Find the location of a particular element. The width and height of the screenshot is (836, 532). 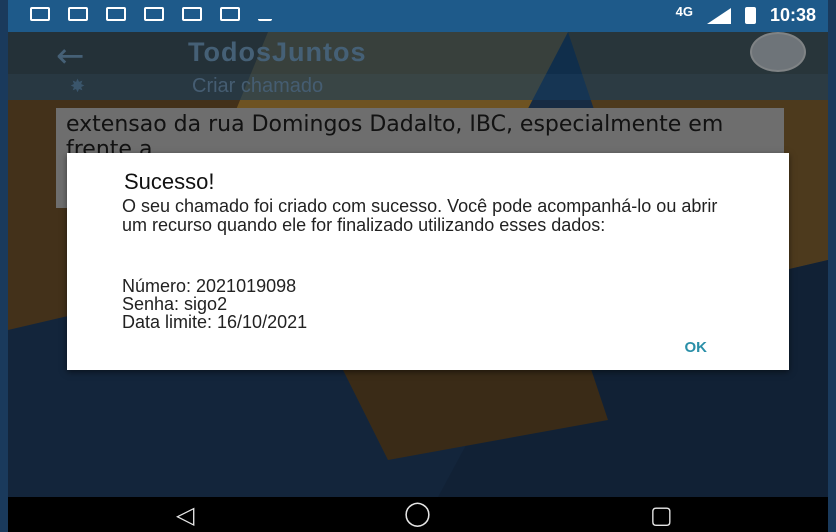

home-nav-icon: ◯ is located at coordinates (417, 513).